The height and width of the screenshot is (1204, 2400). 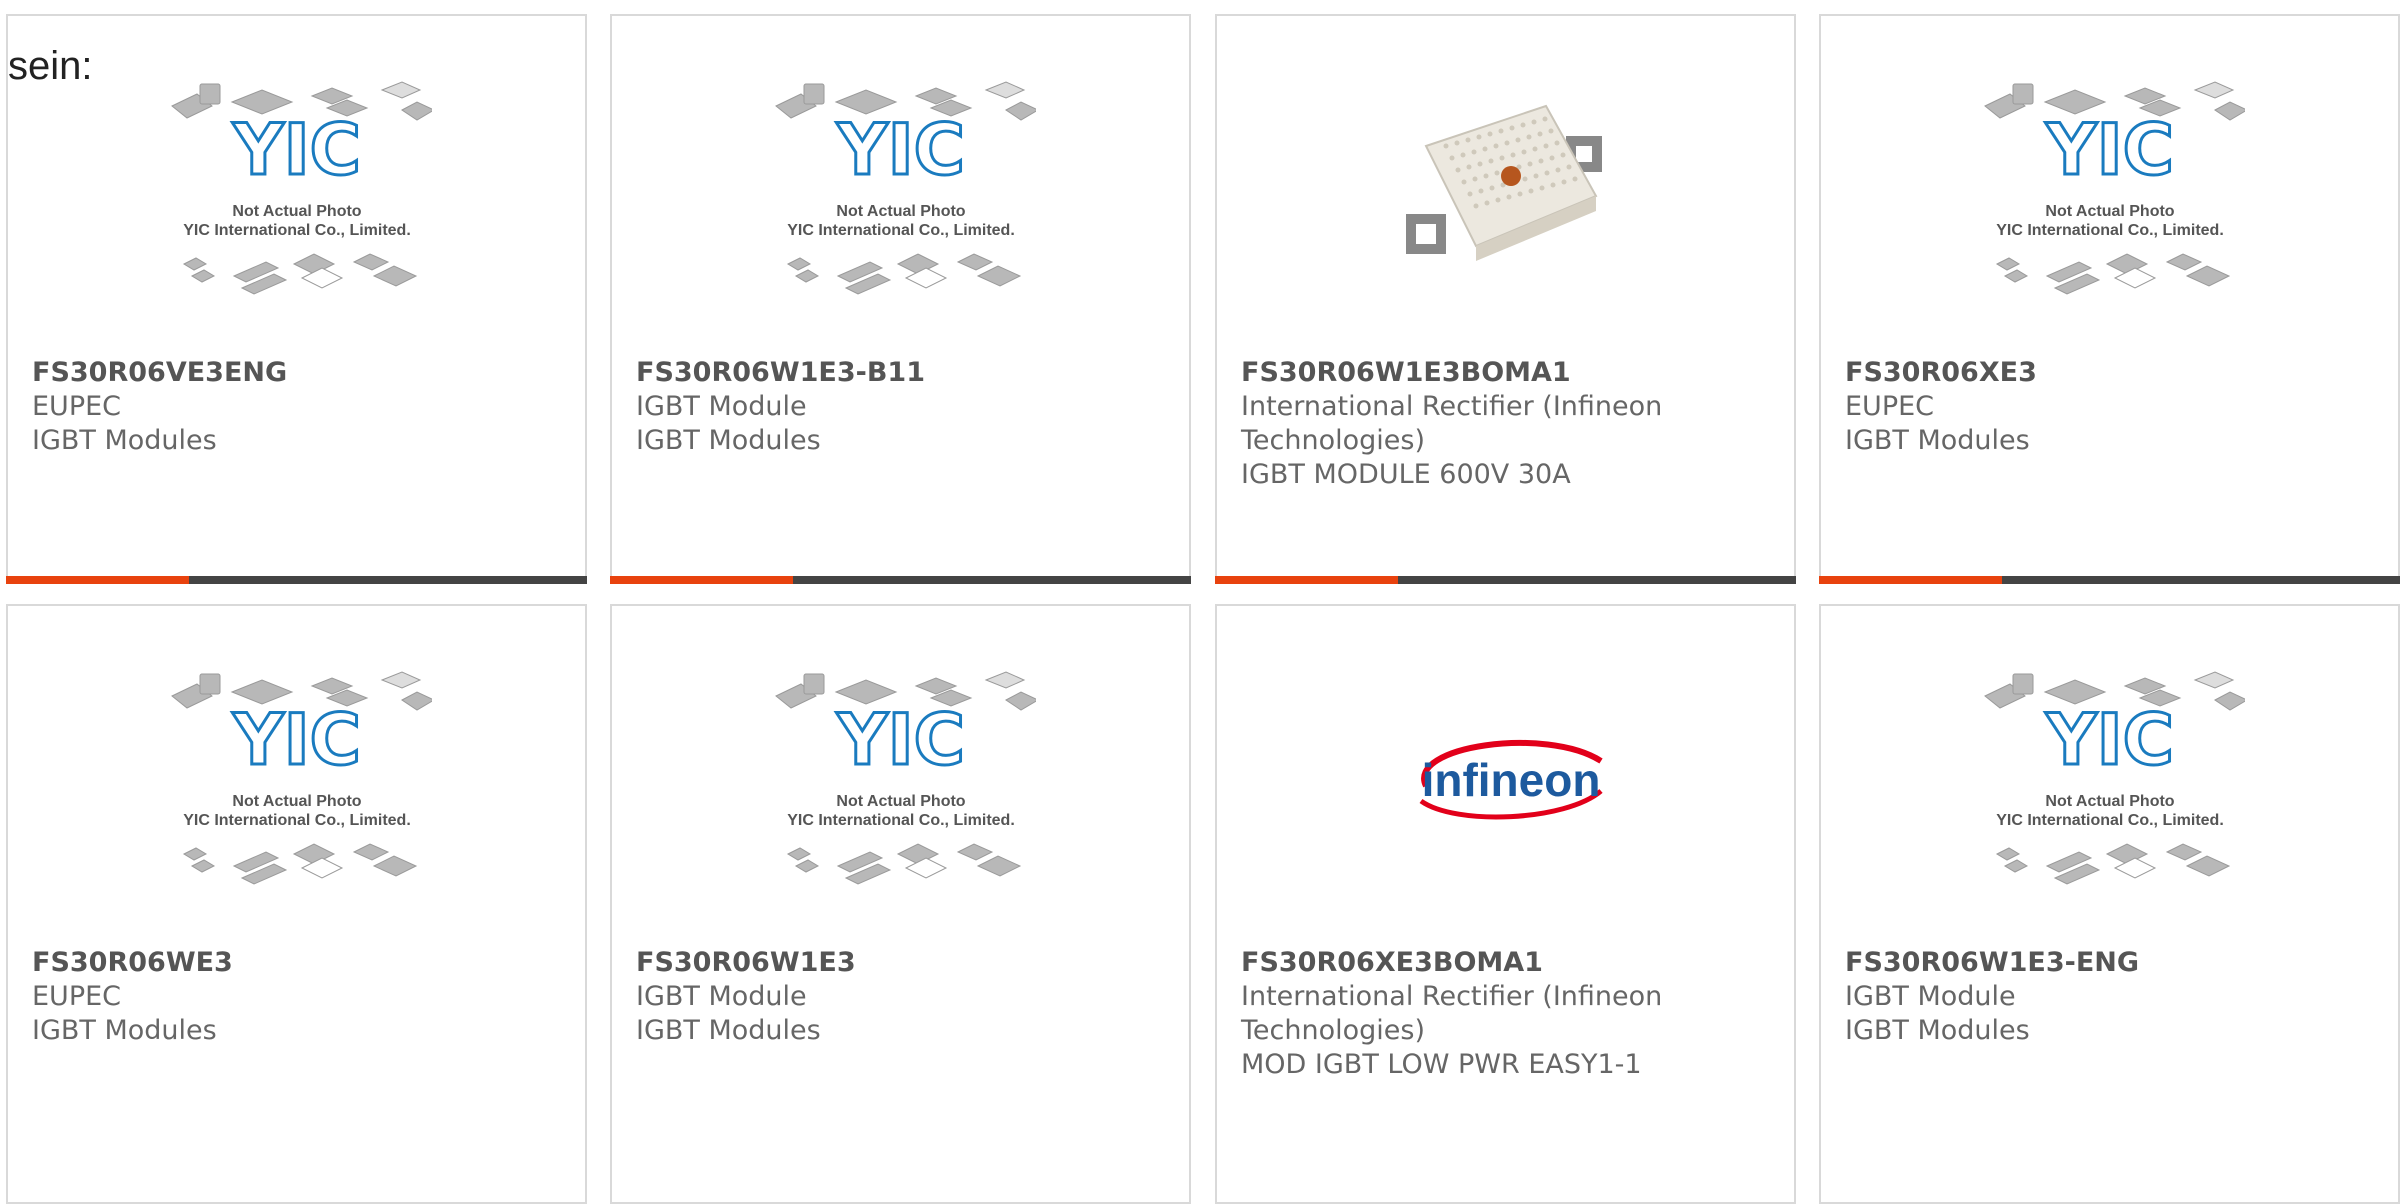 I want to click on product-info: FS30R06W1E3-B11 IGBT Module IGBT Modules, so click(x=902, y=407).